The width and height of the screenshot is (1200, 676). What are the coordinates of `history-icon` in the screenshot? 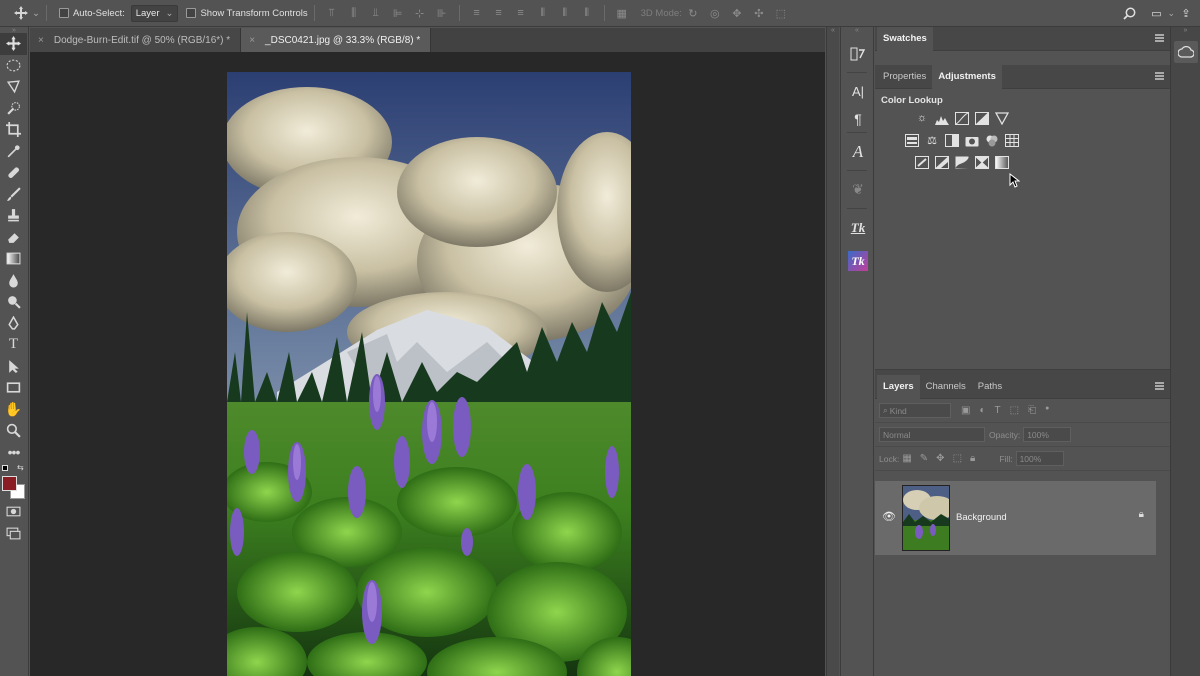 It's located at (858, 53).